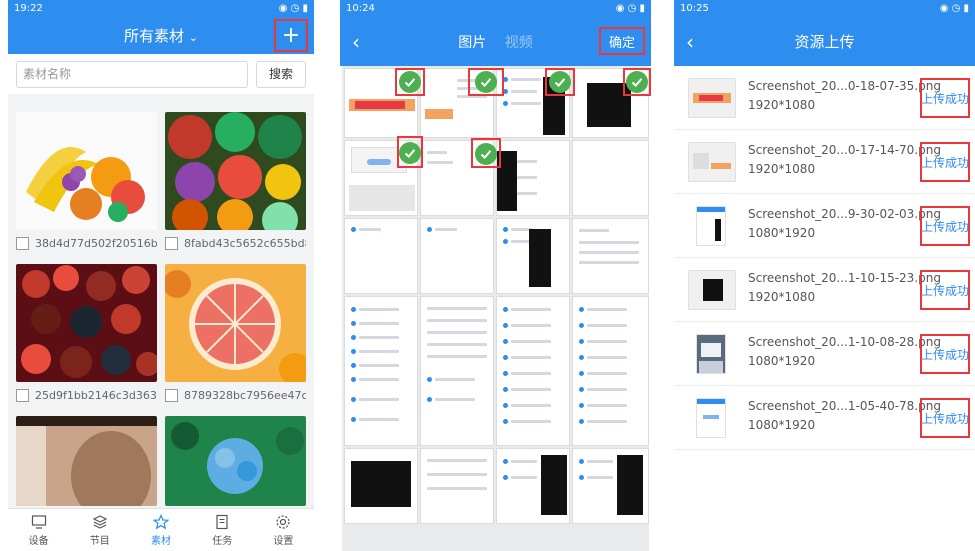 Image resolution: width=975 pixels, height=551 pixels. What do you see at coordinates (844, 278) in the screenshot?
I see `file-name: Screenshot_20...1-10-15-23.png` at bounding box center [844, 278].